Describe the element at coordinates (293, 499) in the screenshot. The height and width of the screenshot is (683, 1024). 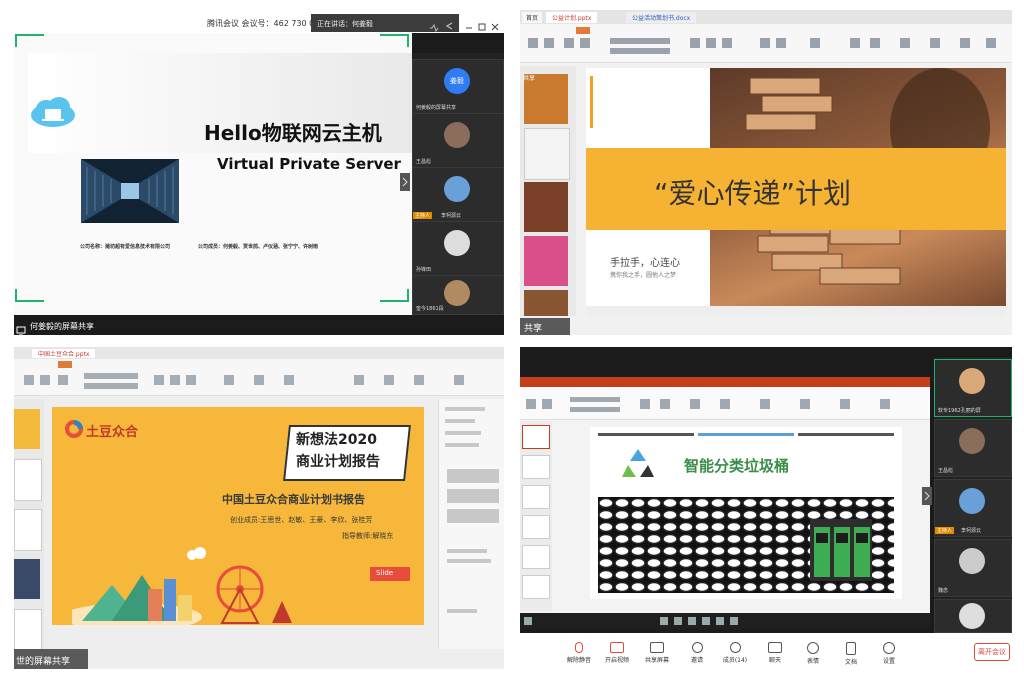
I see `slide-title: 中国土豆众合商业计划书报告` at that location.